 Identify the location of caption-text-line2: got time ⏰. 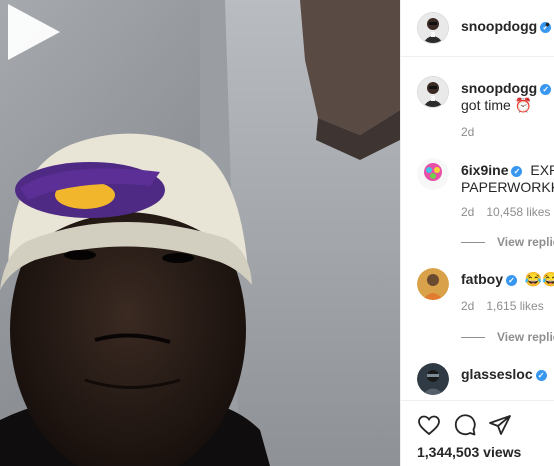
(497, 105).